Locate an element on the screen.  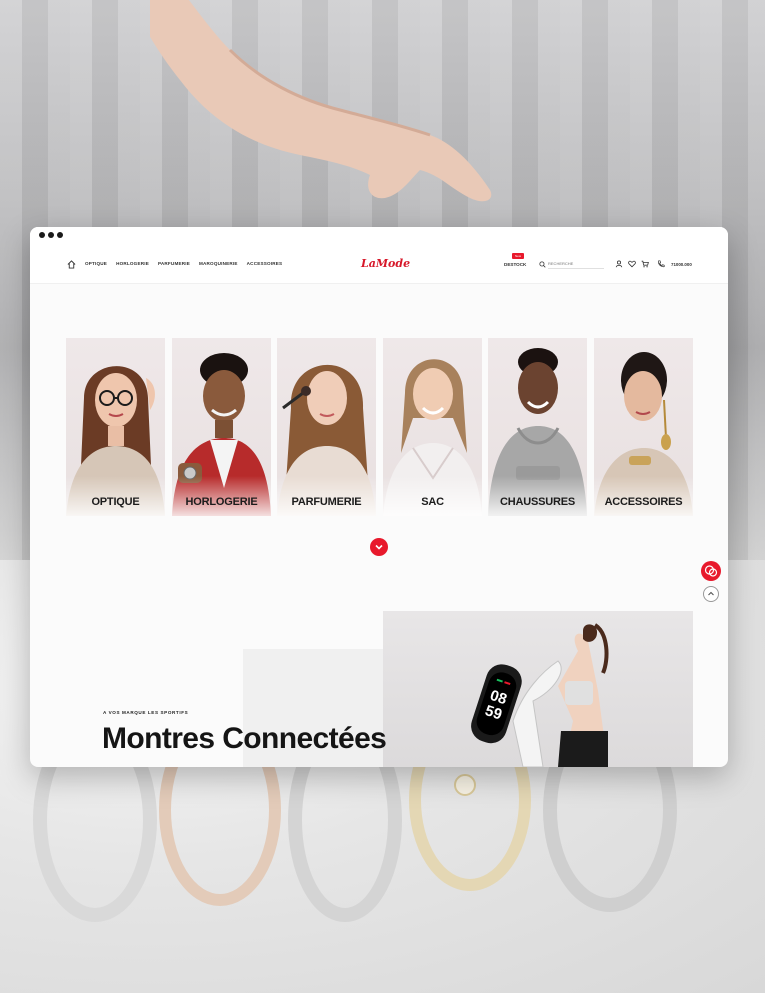
nav-item-accessoires: ACCESSOIRES is located at coordinates (265, 263).